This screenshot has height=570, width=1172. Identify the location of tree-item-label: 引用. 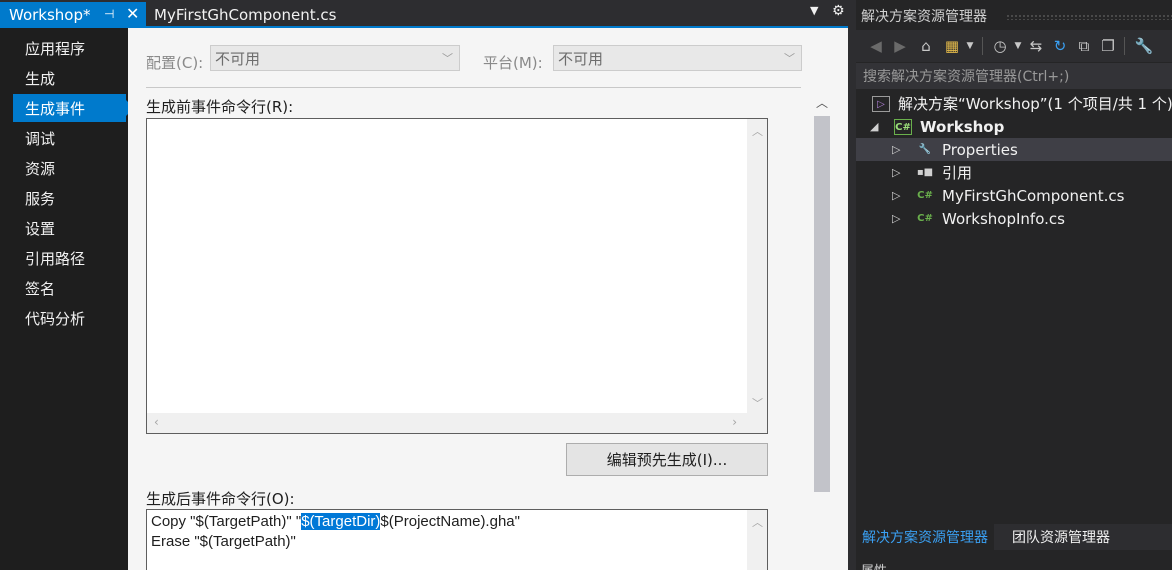
(957, 173).